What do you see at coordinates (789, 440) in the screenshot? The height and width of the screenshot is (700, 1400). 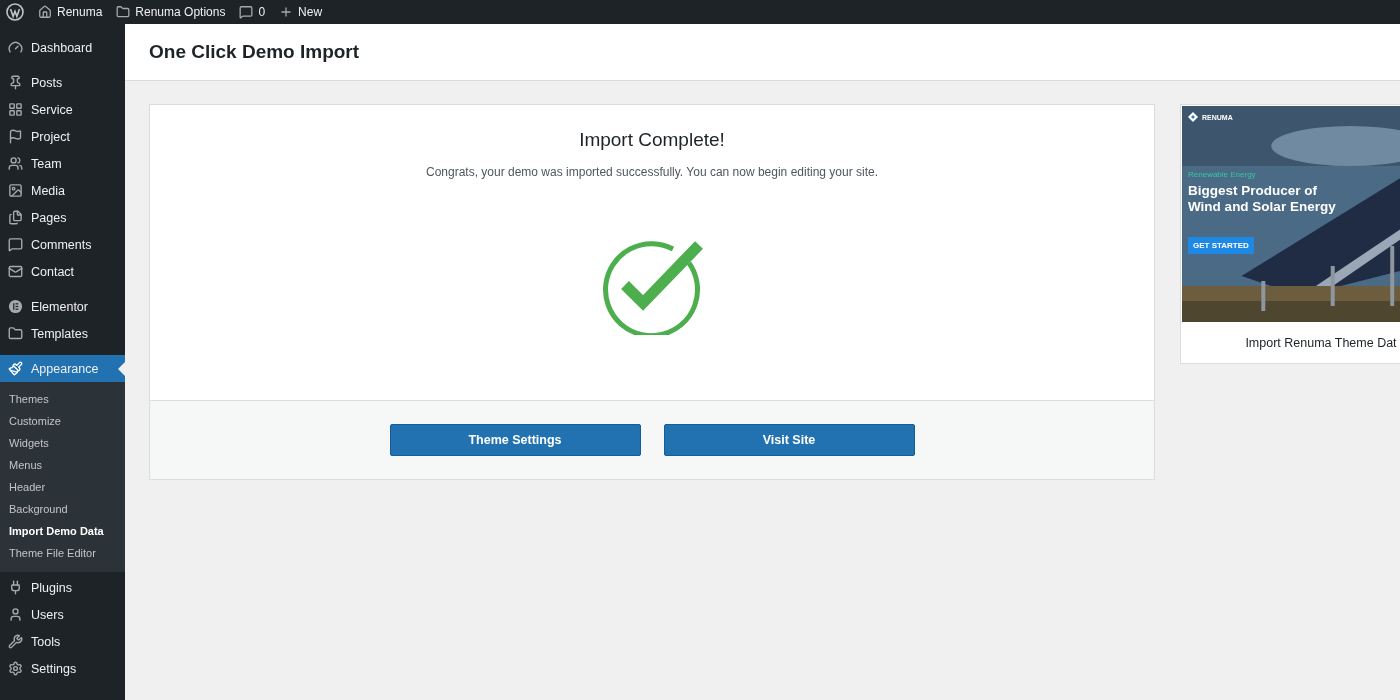 I see `action-button: Visit Site` at bounding box center [789, 440].